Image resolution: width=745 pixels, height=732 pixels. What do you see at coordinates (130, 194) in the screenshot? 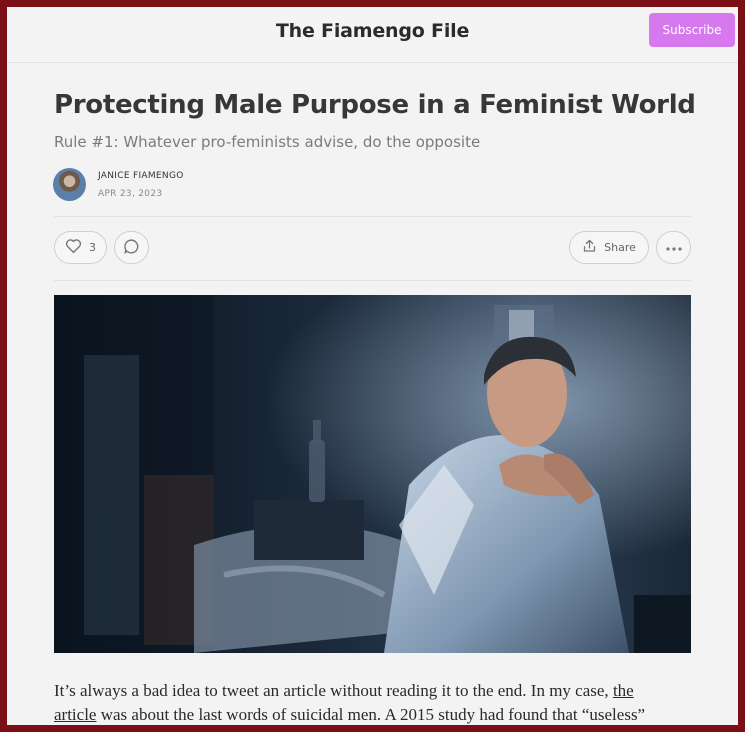
I see `post-date: APR 23, 2023` at bounding box center [130, 194].